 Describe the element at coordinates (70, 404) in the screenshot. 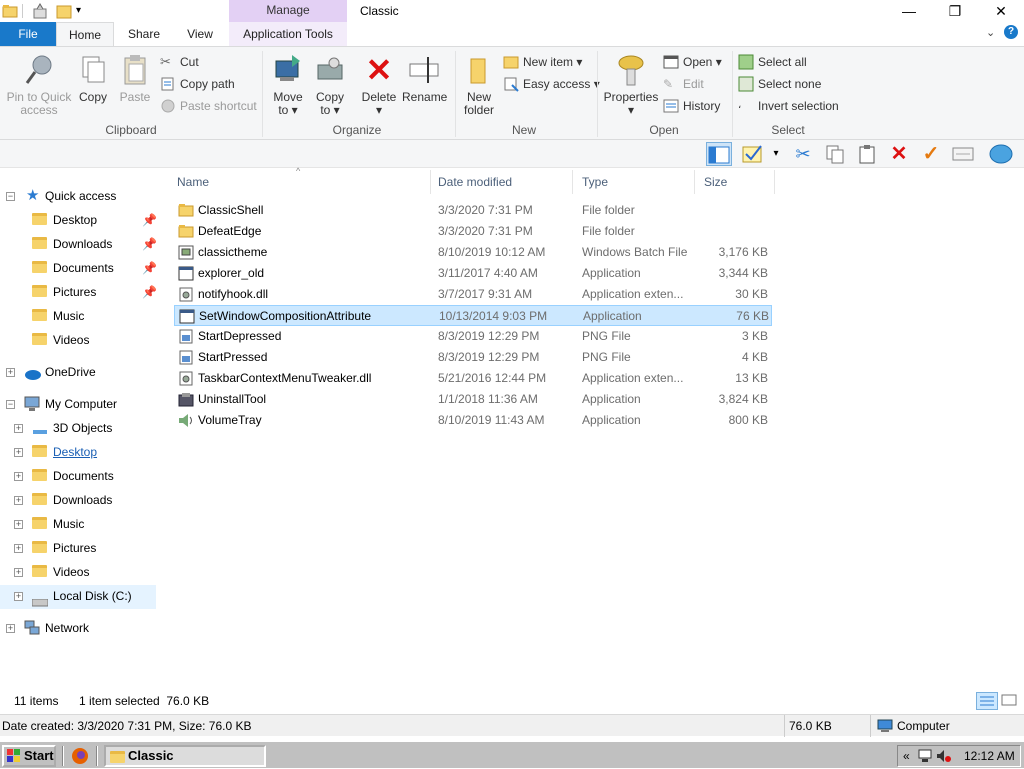

I see `nav-my-computer: My Computer` at that location.